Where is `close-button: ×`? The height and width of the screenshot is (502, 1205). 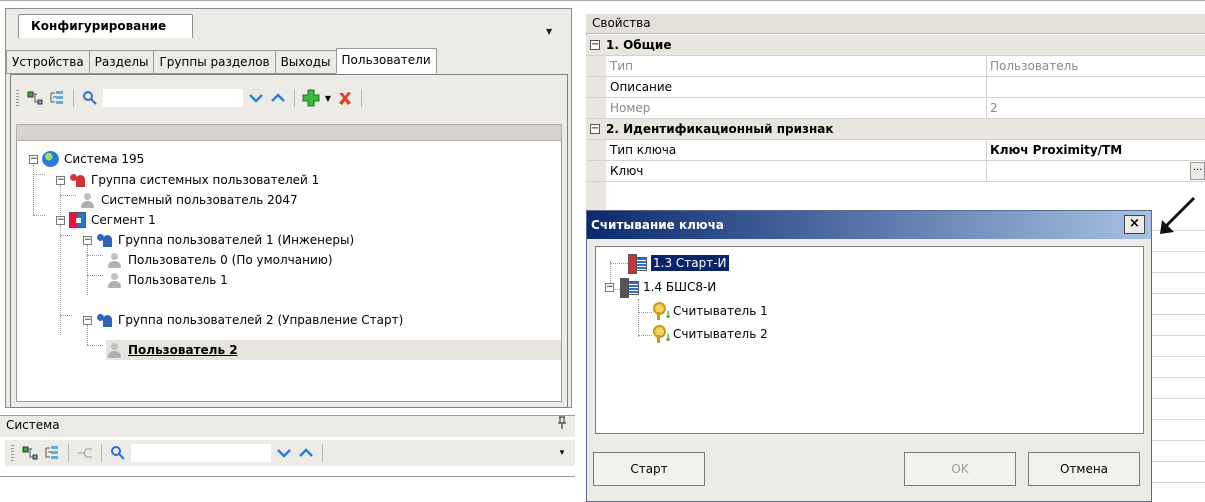
close-button: × is located at coordinates (1134, 224).